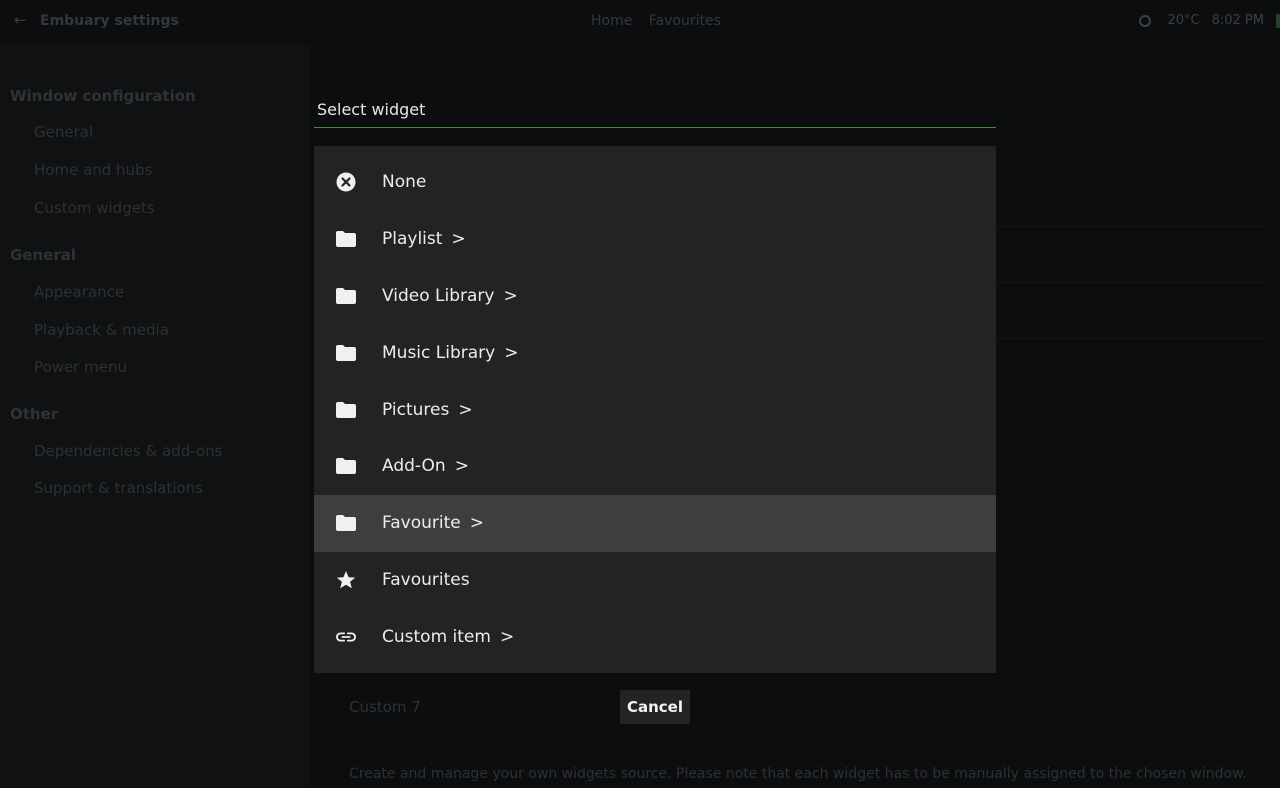  I want to click on list-item-label: Video Library >, so click(450, 296).